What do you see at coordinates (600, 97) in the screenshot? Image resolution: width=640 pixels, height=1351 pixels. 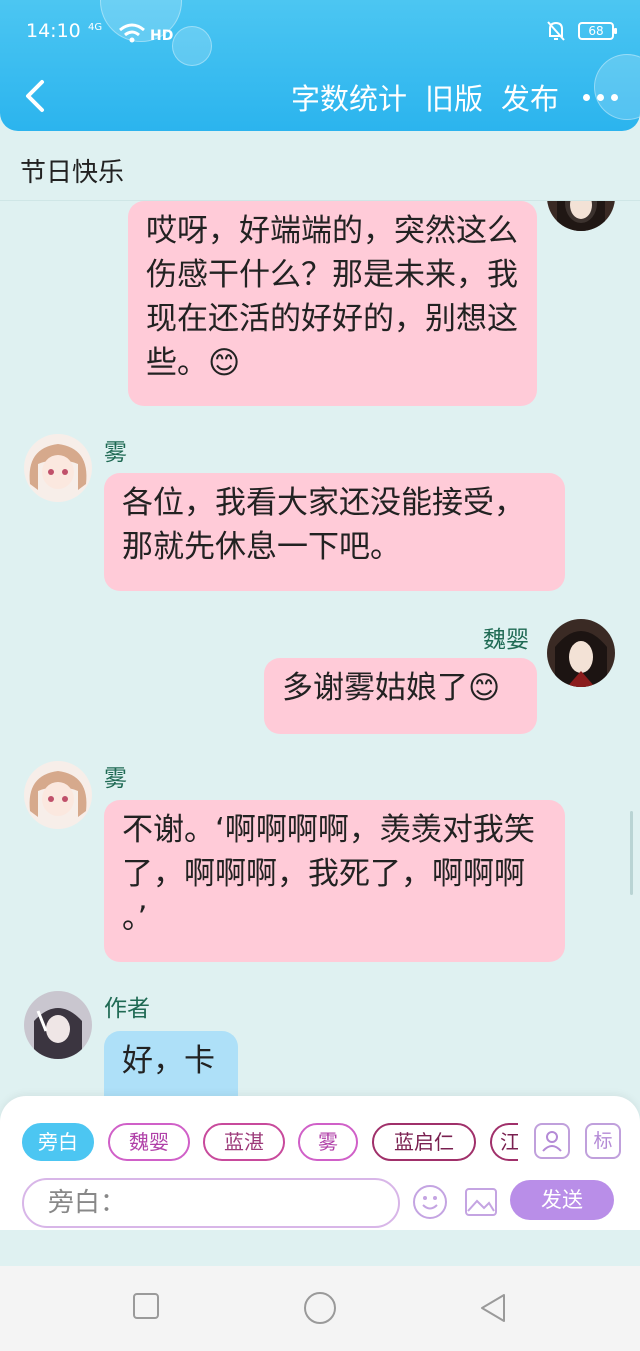 I see `more-icon` at bounding box center [600, 97].